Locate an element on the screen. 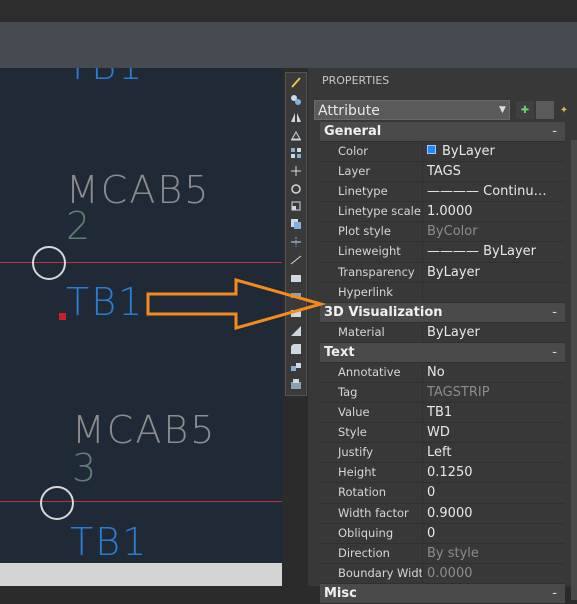 This screenshot has height=604, width=577. stretch-icon is located at coordinates (296, 135).